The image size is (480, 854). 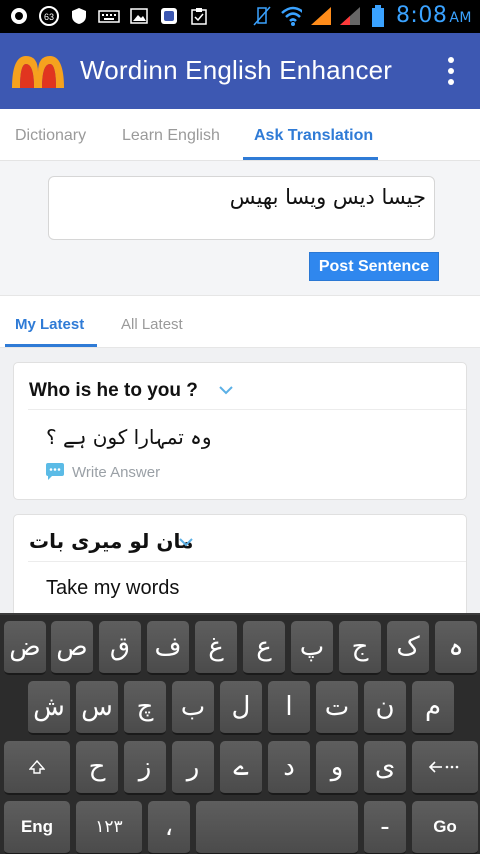 I want to click on notification-count-icon: 63, so click(x=49, y=16).